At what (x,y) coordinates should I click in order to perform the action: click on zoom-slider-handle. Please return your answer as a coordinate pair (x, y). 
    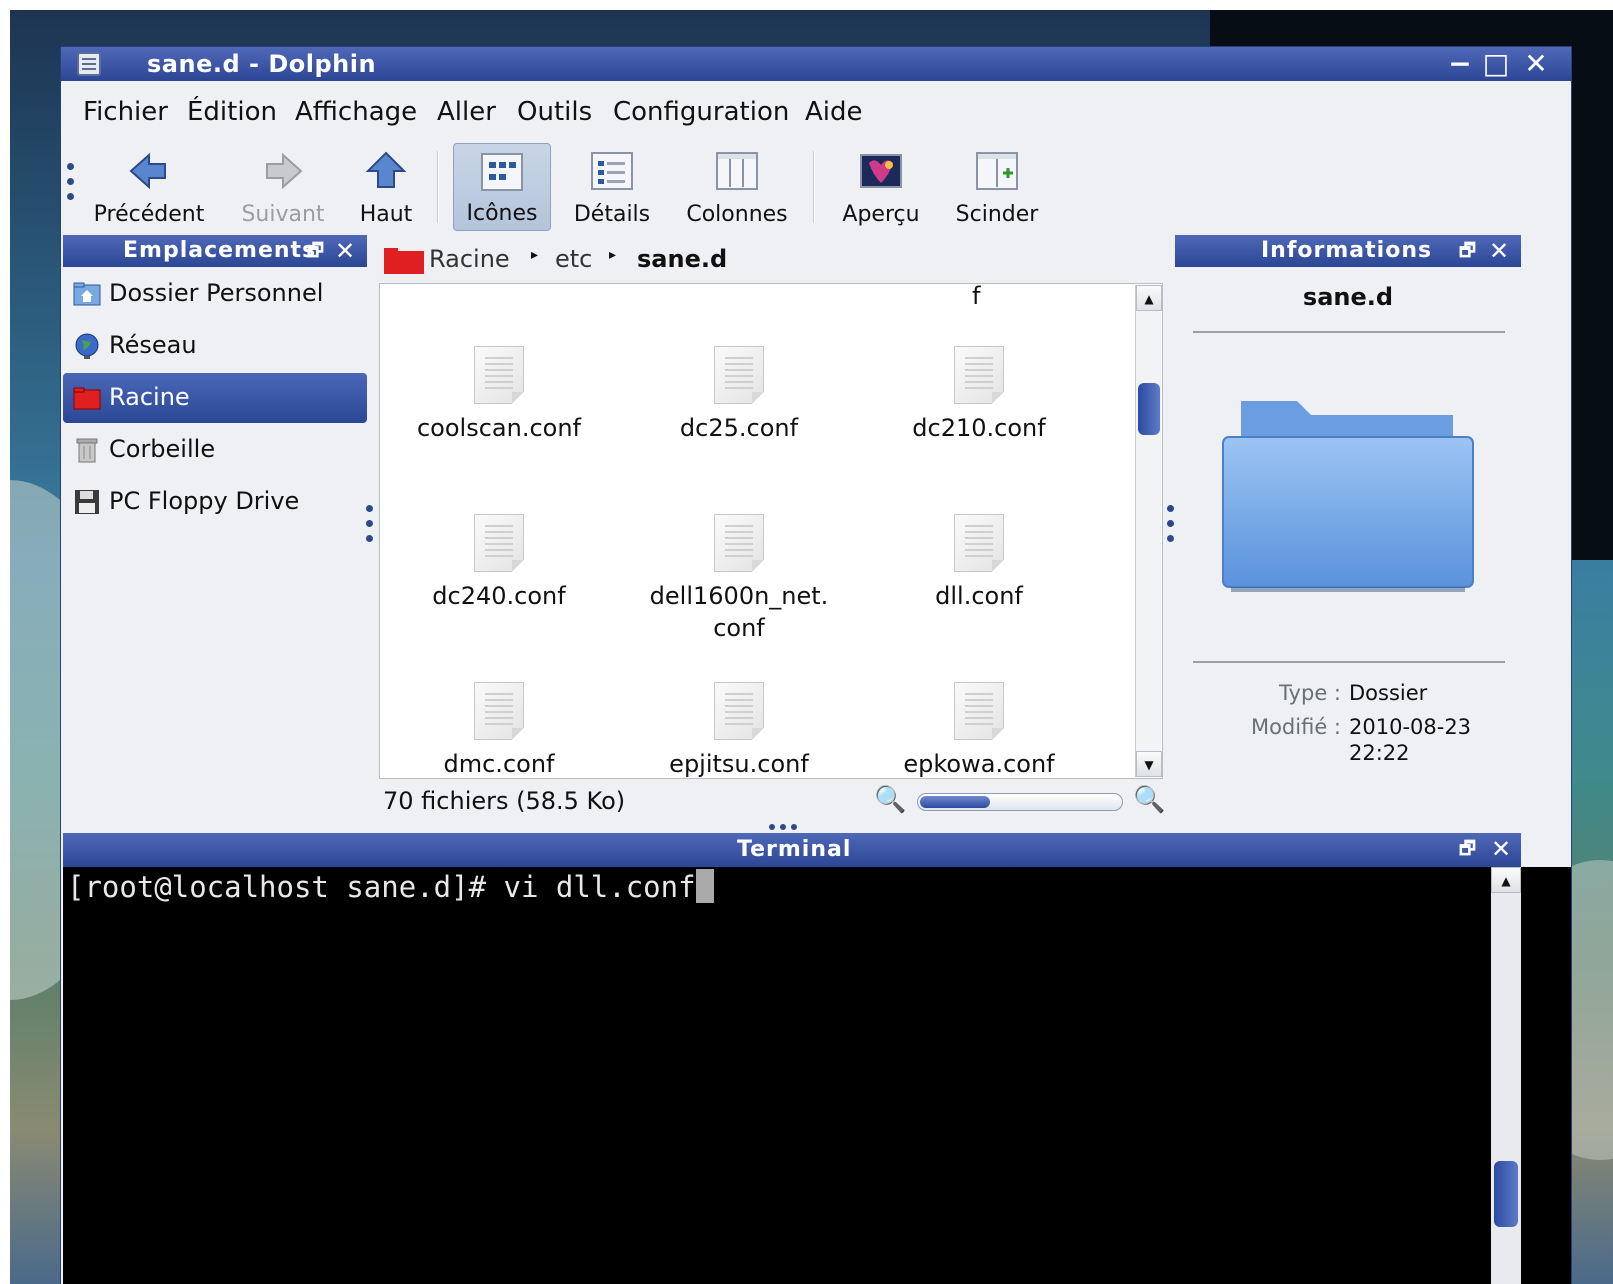
    Looking at the image, I should click on (955, 802).